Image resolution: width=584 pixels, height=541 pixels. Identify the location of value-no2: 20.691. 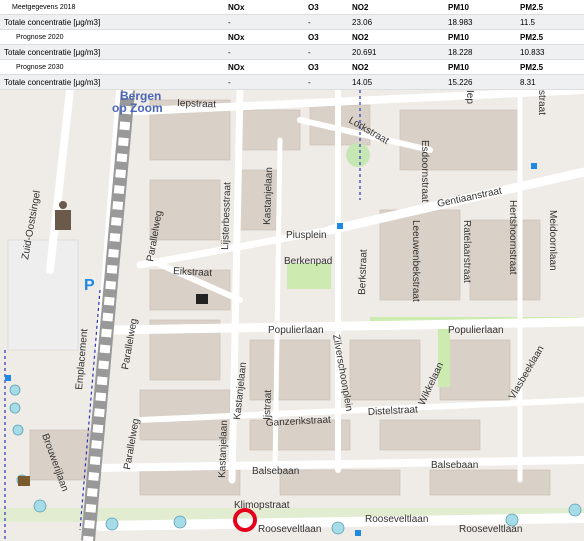
(396, 52).